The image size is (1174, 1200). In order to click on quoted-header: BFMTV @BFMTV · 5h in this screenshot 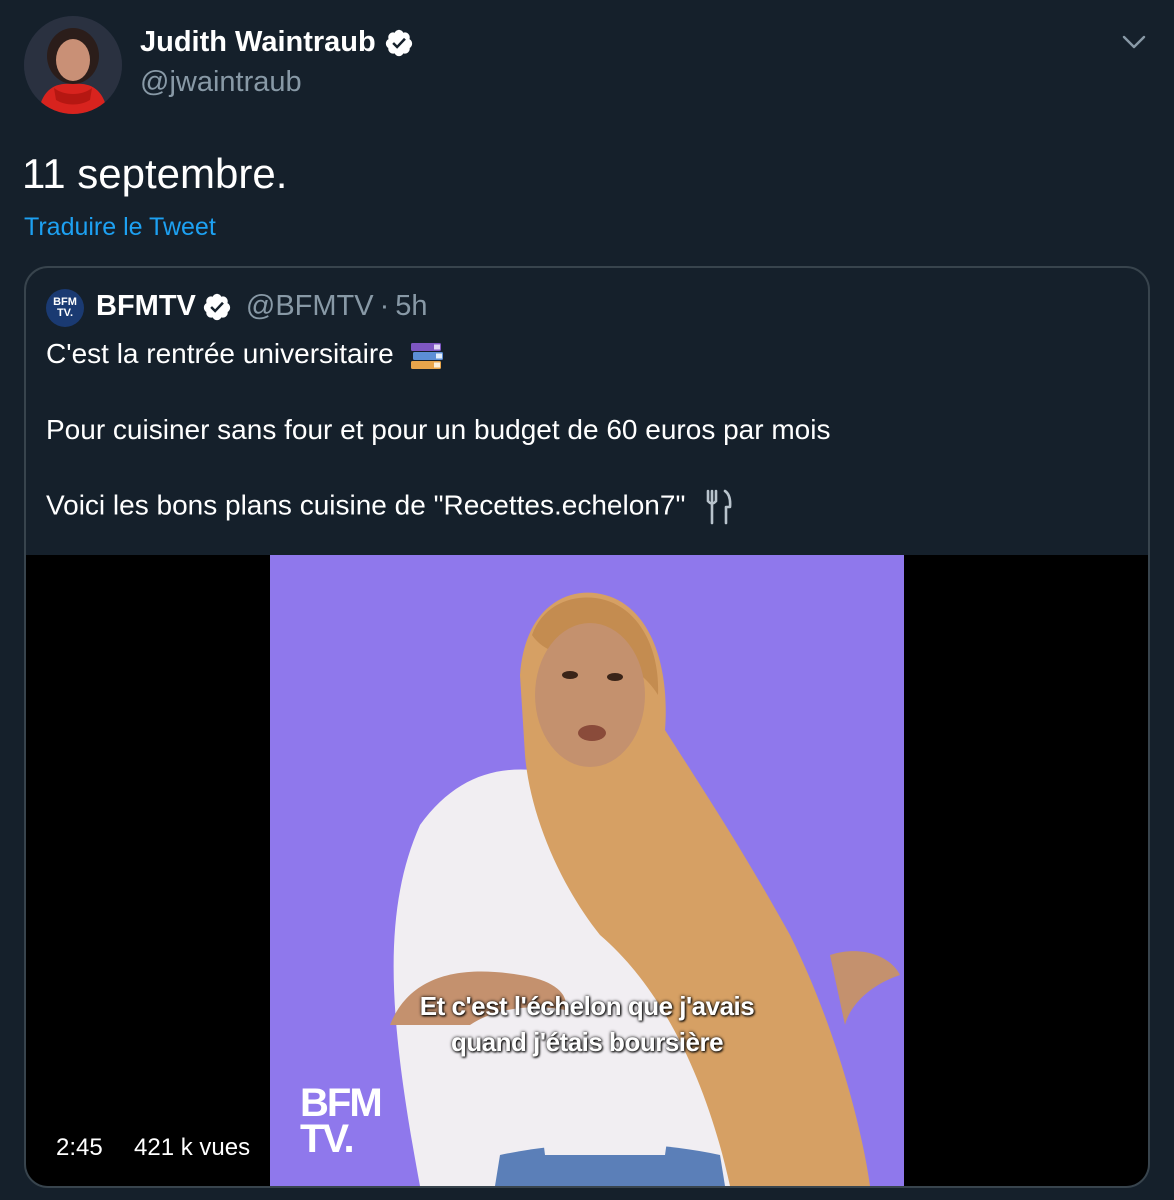, I will do `click(262, 306)`.